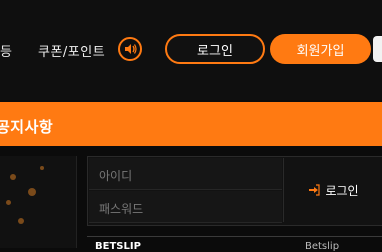 The height and width of the screenshot is (252, 382). Describe the element at coordinates (116, 176) in the screenshot. I see `id-placeholder: 아이디` at that location.